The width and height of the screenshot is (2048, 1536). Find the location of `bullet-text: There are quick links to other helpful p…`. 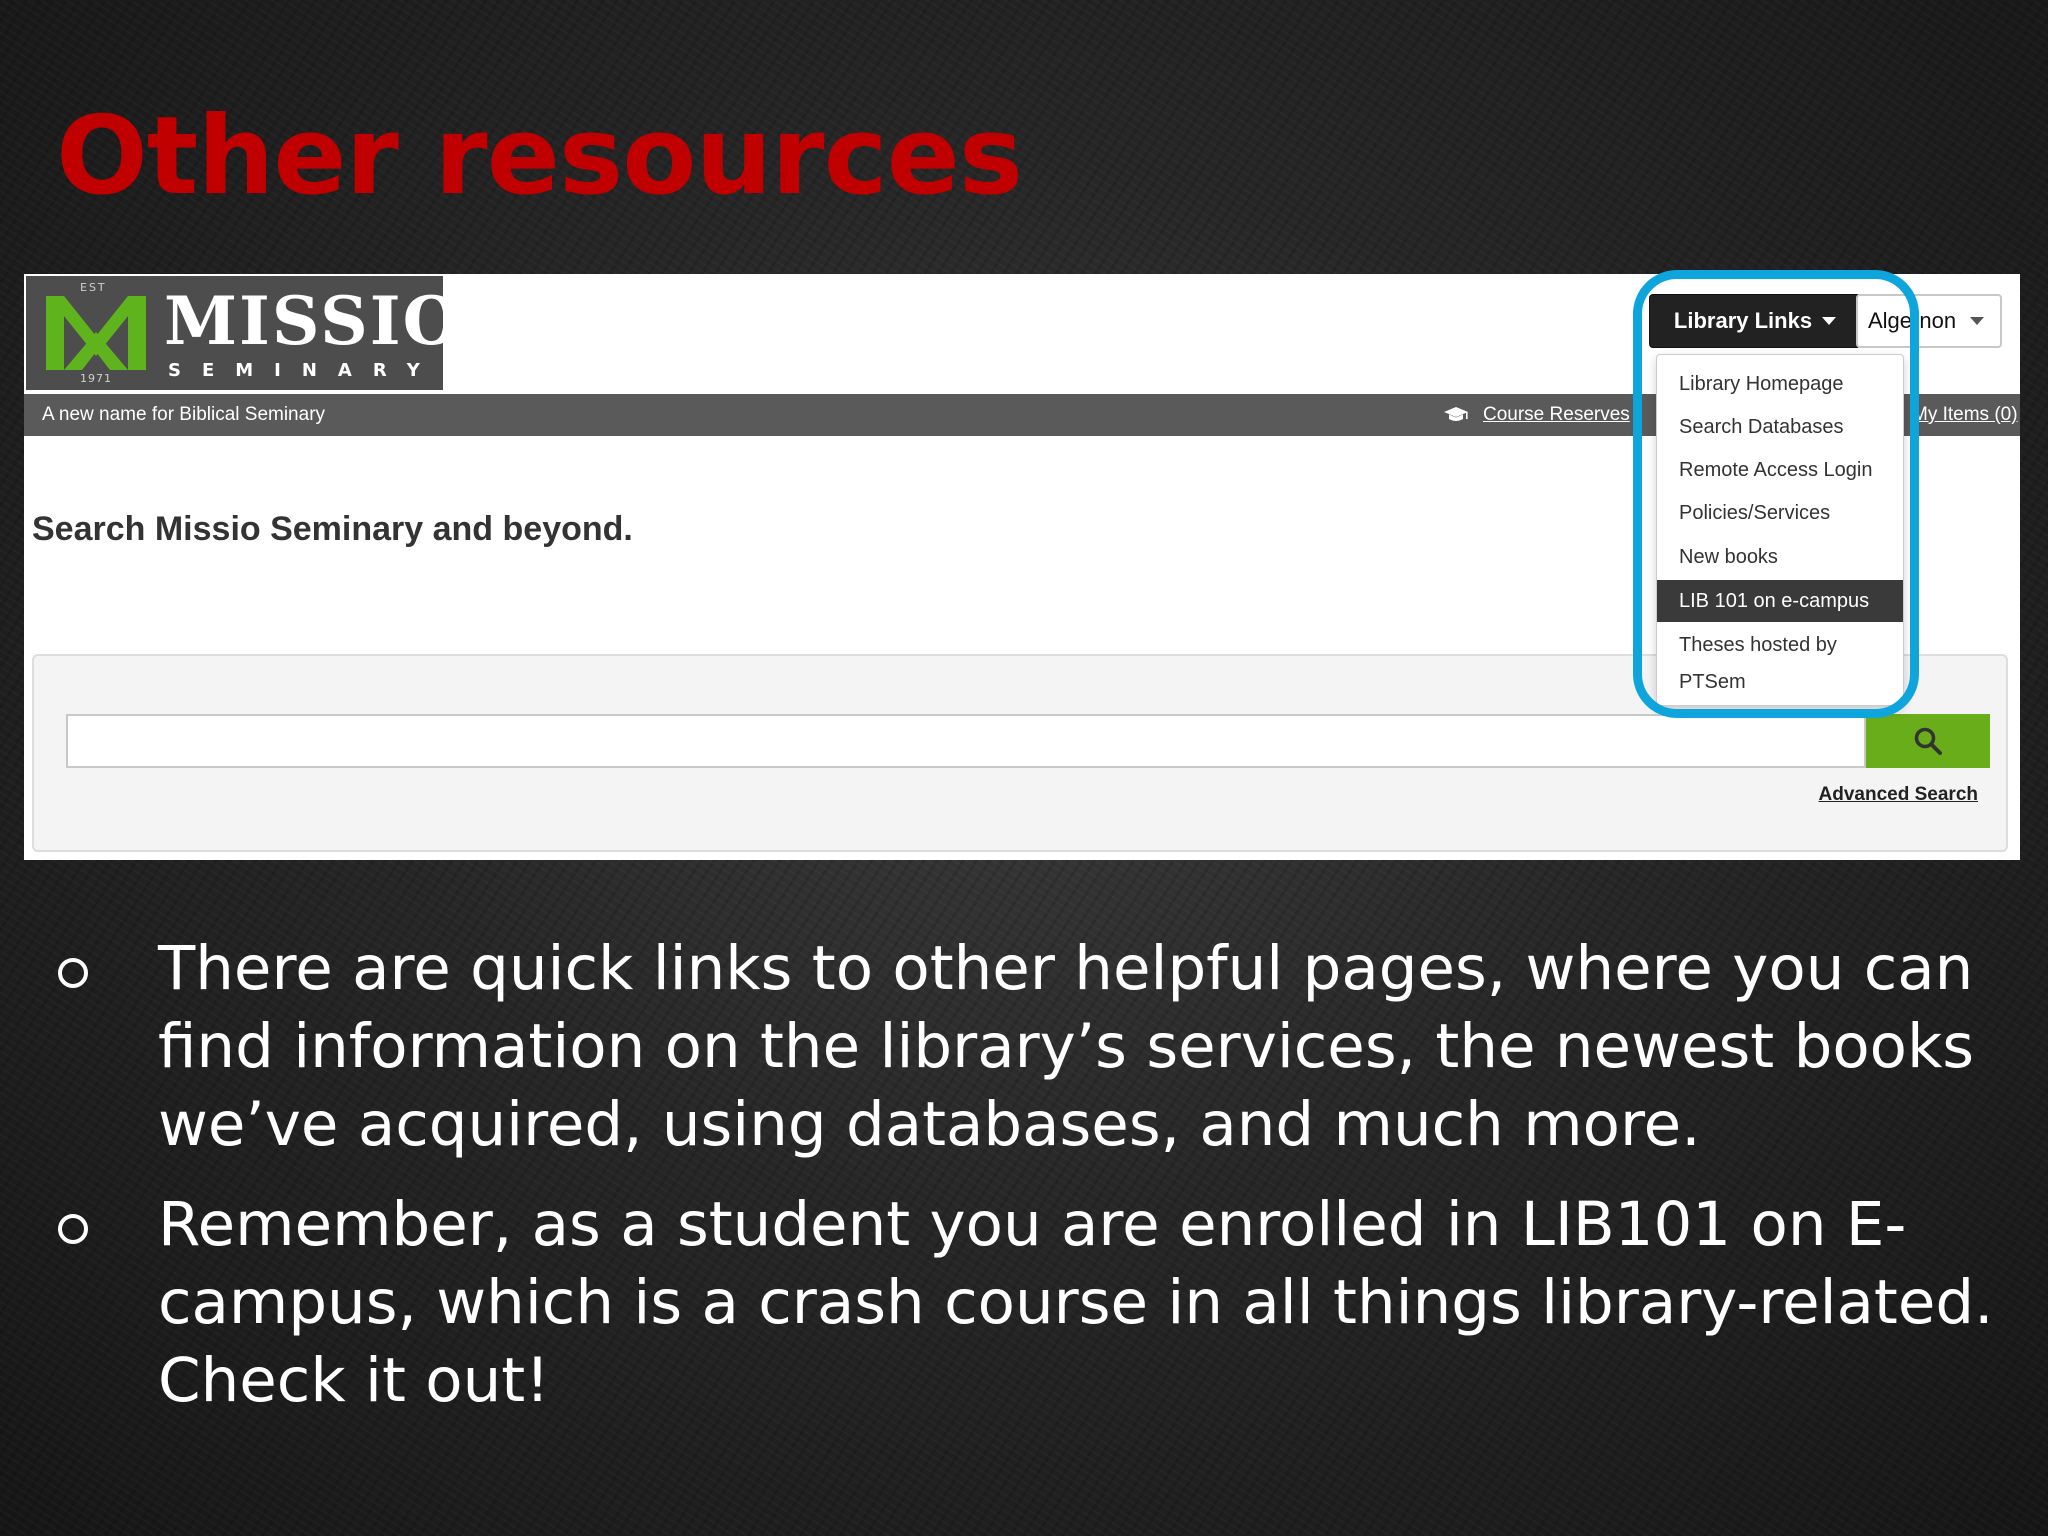

bullet-text: There are quick links to other helpful p… is located at coordinates (1066, 1046).